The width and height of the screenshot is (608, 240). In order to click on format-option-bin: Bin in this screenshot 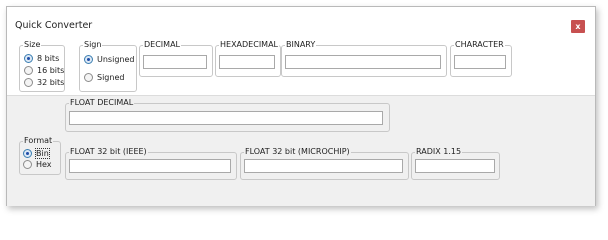, I will do `click(36, 153)`.